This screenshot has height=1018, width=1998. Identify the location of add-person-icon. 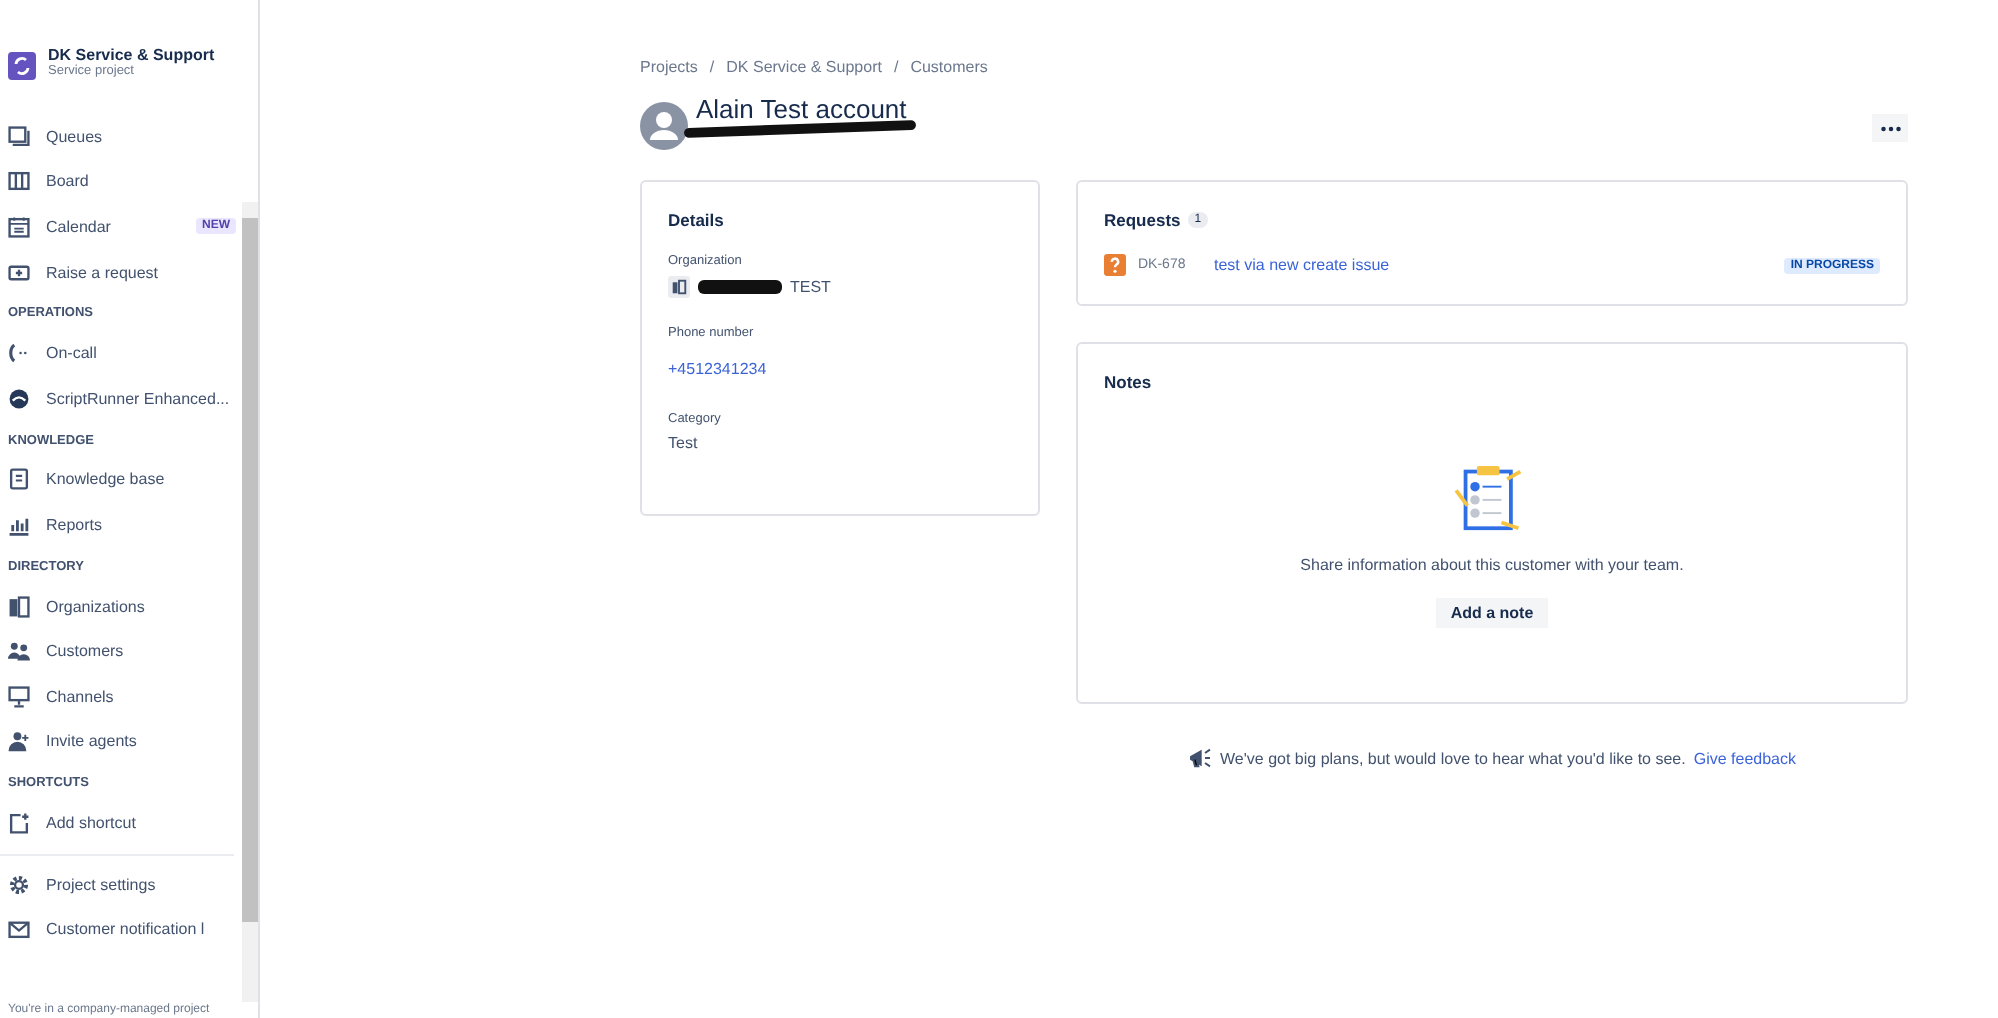
(19, 741).